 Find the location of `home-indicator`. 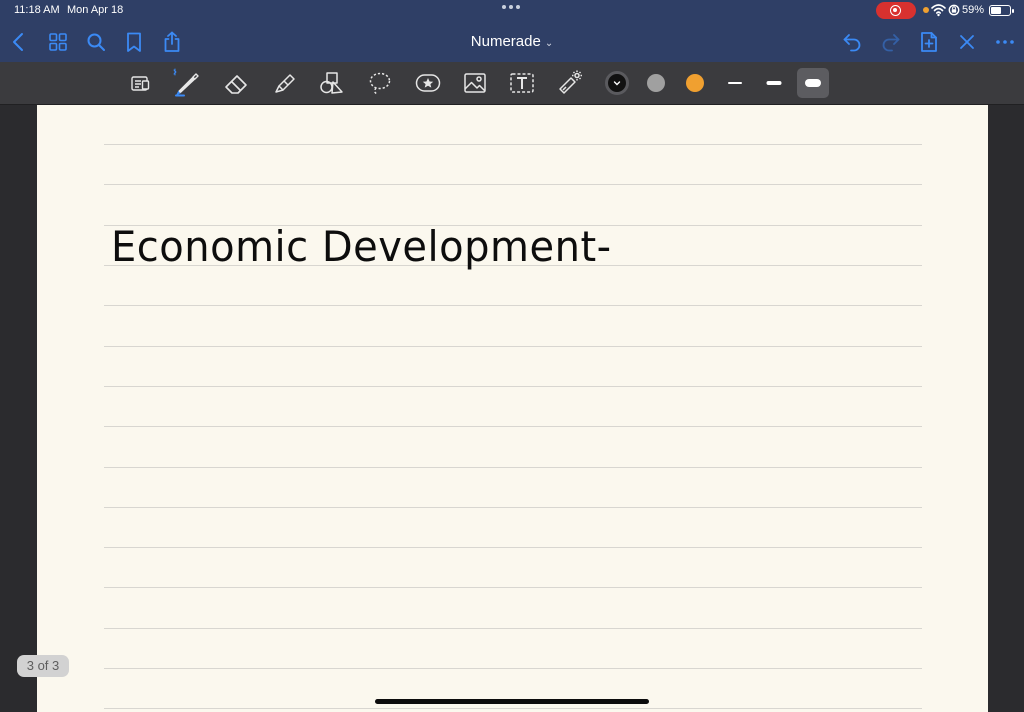

home-indicator is located at coordinates (512, 701).